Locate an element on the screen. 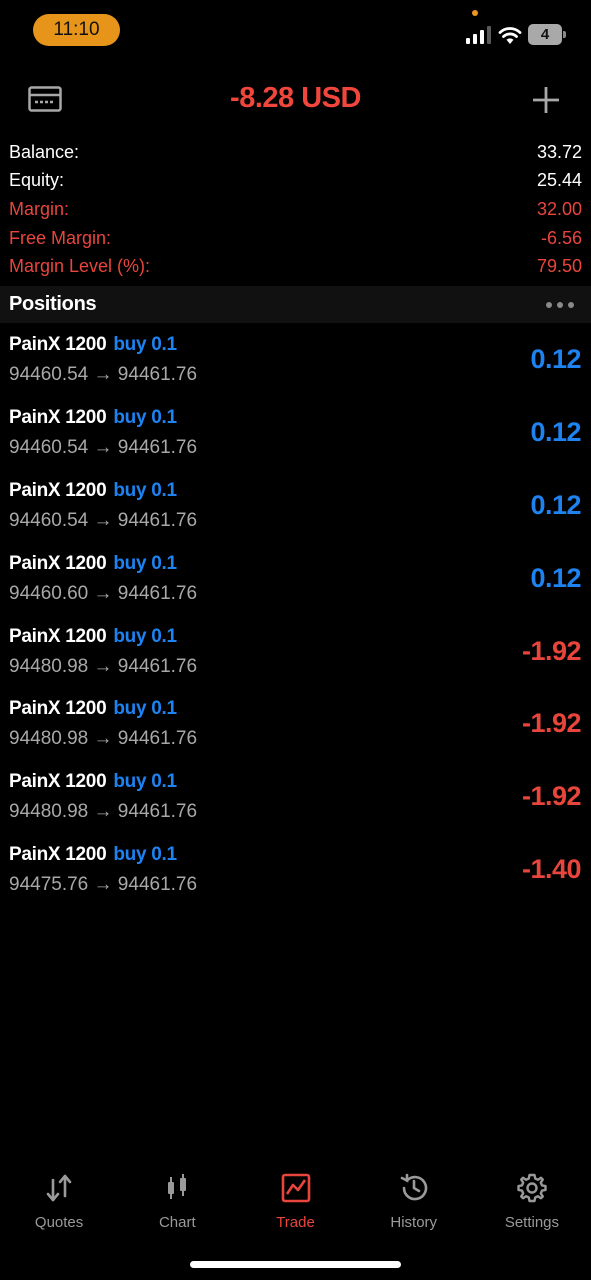 The width and height of the screenshot is (591, 1280). margin-label: Margin: is located at coordinates (39, 208).